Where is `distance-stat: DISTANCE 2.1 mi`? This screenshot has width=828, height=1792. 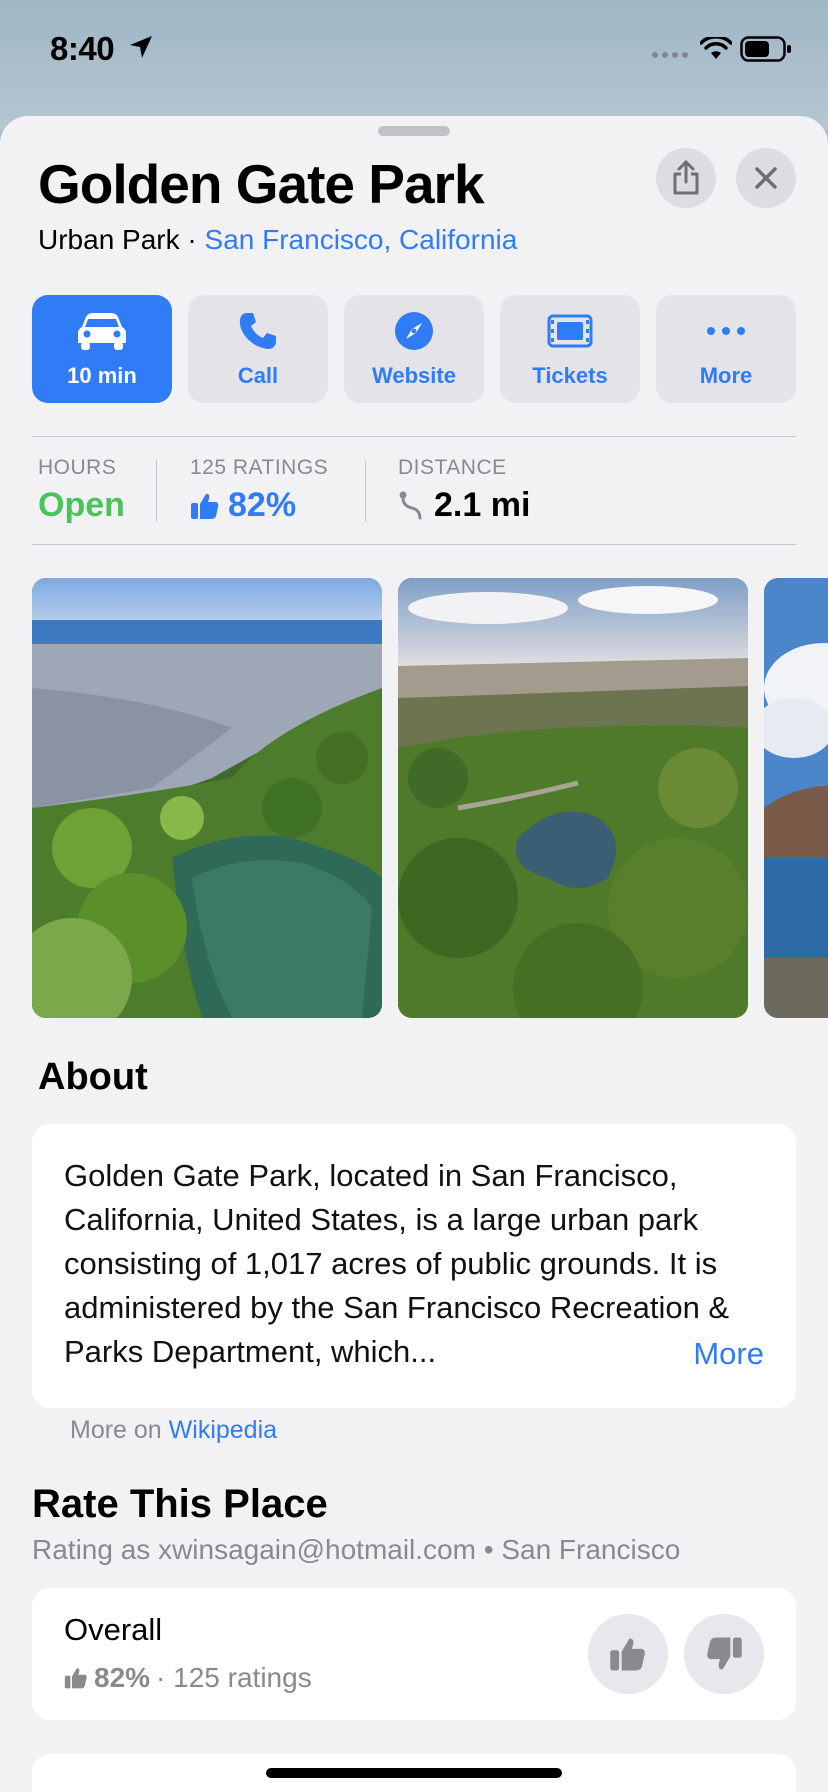
distance-stat: DISTANCE 2.1 mi is located at coordinates (464, 490).